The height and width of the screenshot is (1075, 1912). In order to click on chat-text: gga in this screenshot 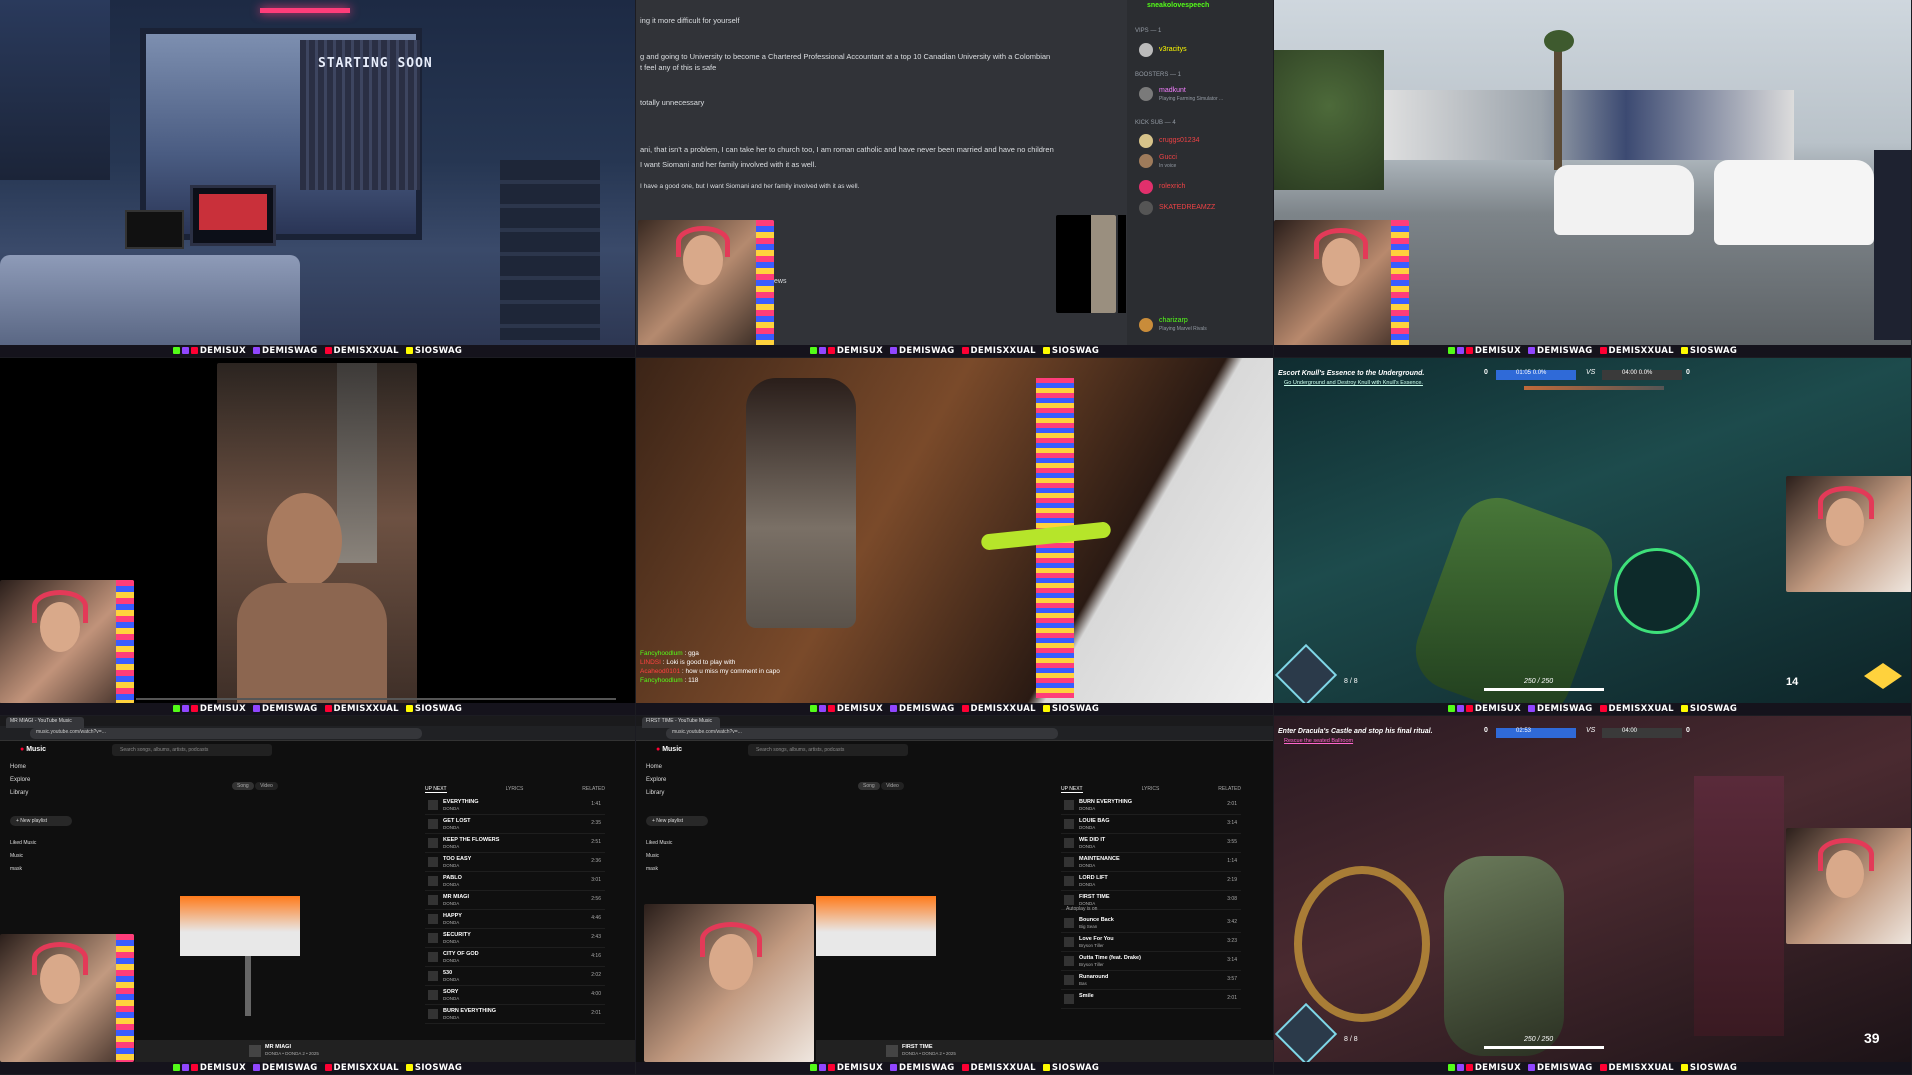, I will do `click(693, 653)`.